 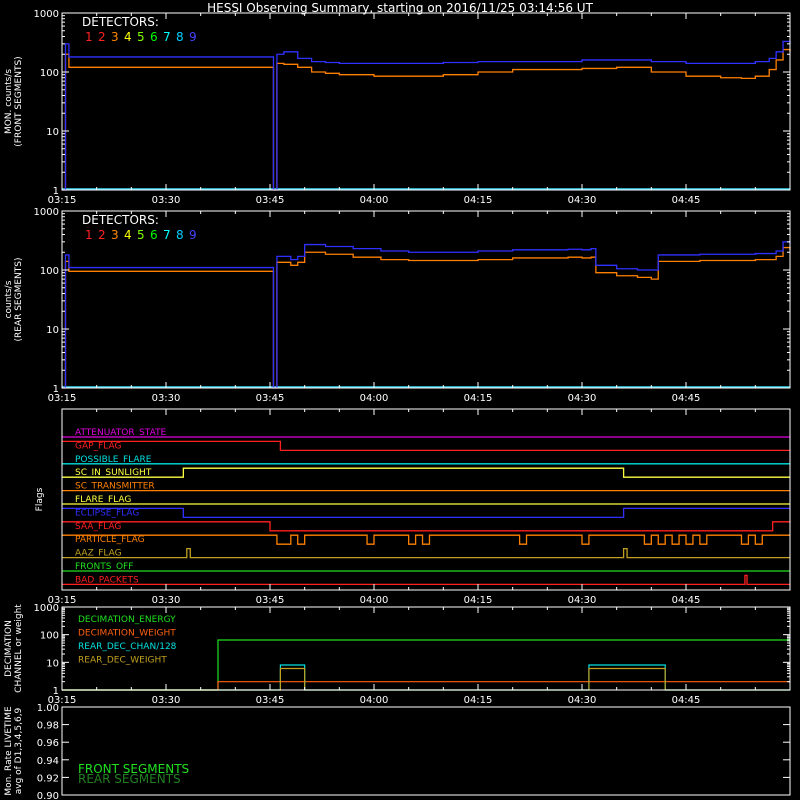 I want to click on front-x-tick-label: 03:15, so click(x=62, y=200).